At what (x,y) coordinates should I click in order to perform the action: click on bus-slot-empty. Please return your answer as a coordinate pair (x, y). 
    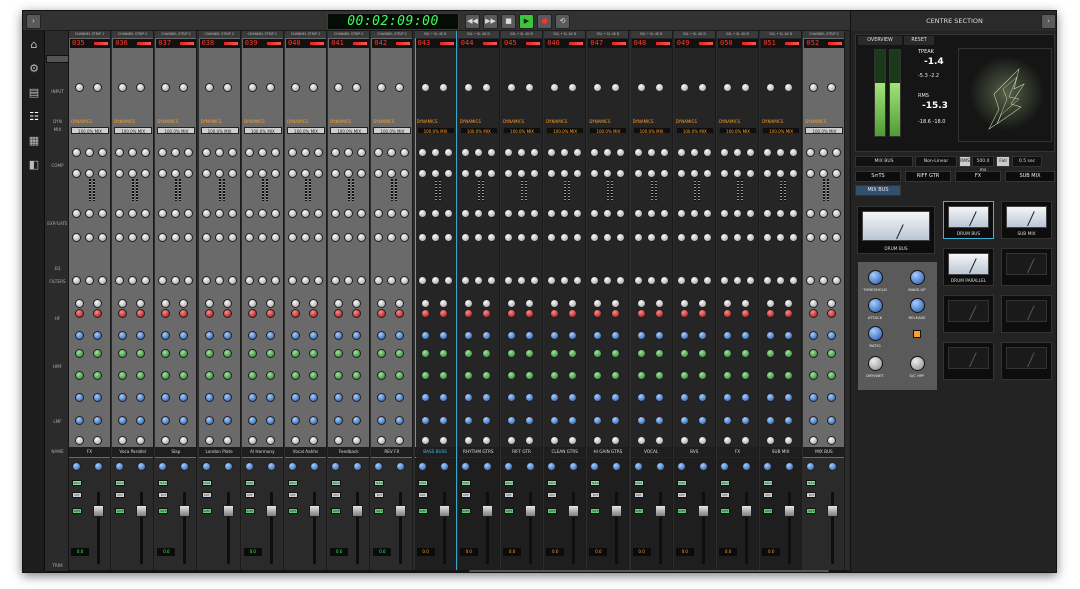
    Looking at the image, I should click on (968, 361).